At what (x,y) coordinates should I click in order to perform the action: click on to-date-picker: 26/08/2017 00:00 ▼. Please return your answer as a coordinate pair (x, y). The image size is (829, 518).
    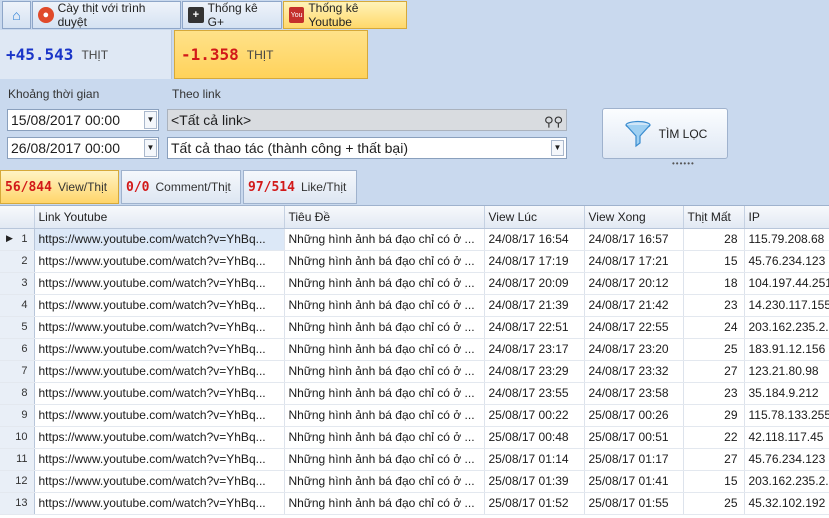
    Looking at the image, I should click on (83, 148).